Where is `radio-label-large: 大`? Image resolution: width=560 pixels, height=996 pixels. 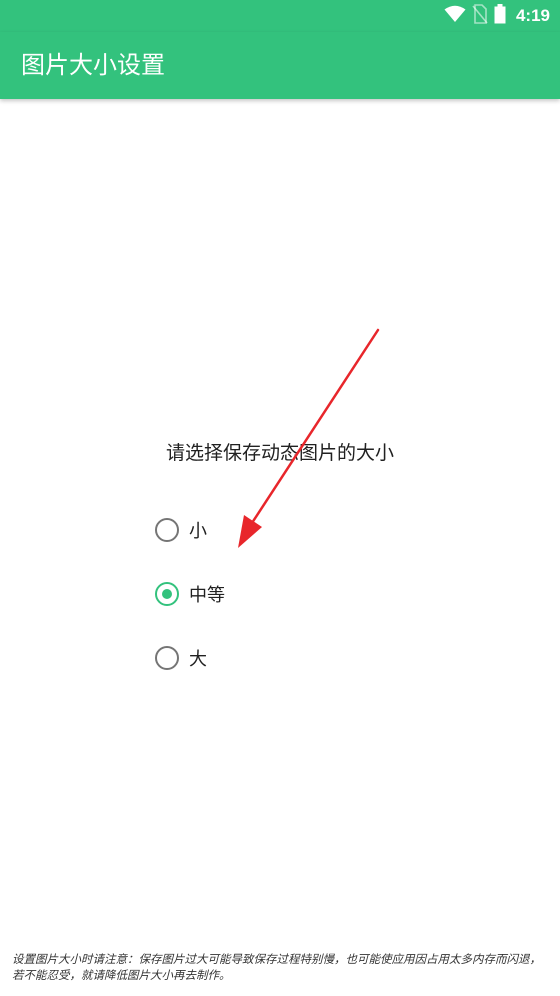
radio-label-large: 大 is located at coordinates (198, 659).